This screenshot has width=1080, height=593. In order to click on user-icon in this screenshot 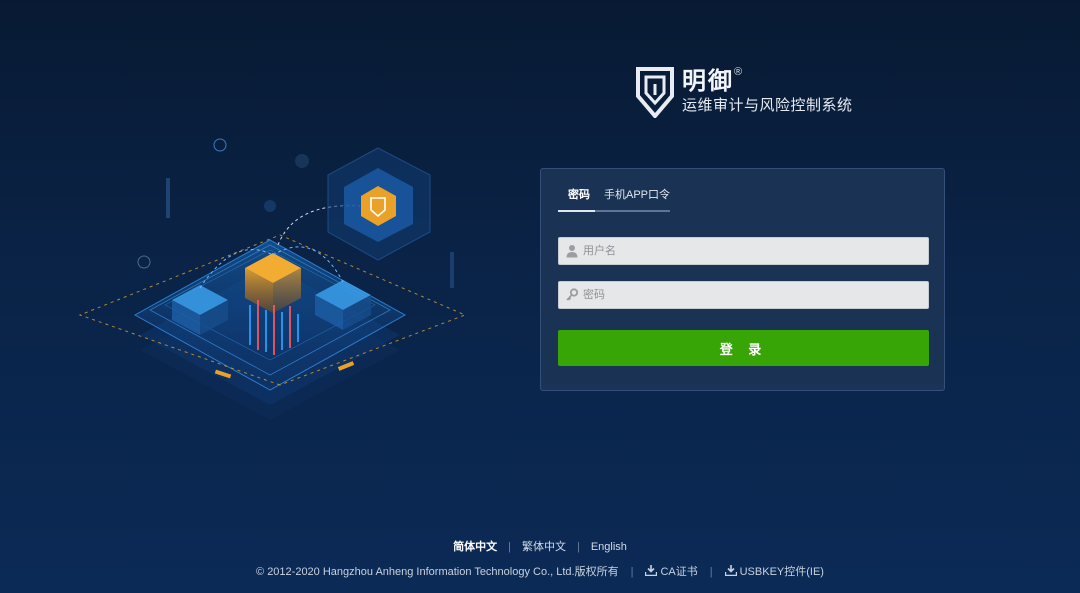, I will do `click(572, 251)`.